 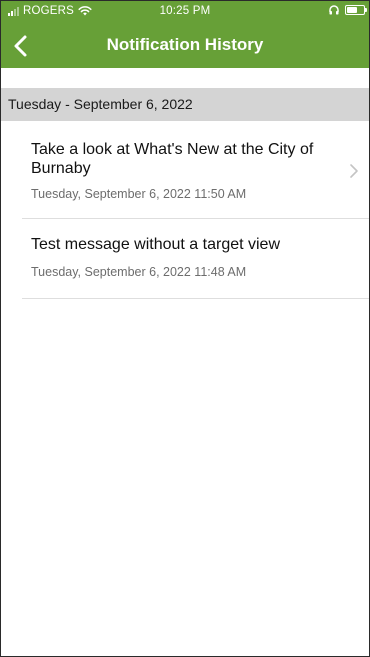 I want to click on chevron-right-icon, so click(x=354, y=171).